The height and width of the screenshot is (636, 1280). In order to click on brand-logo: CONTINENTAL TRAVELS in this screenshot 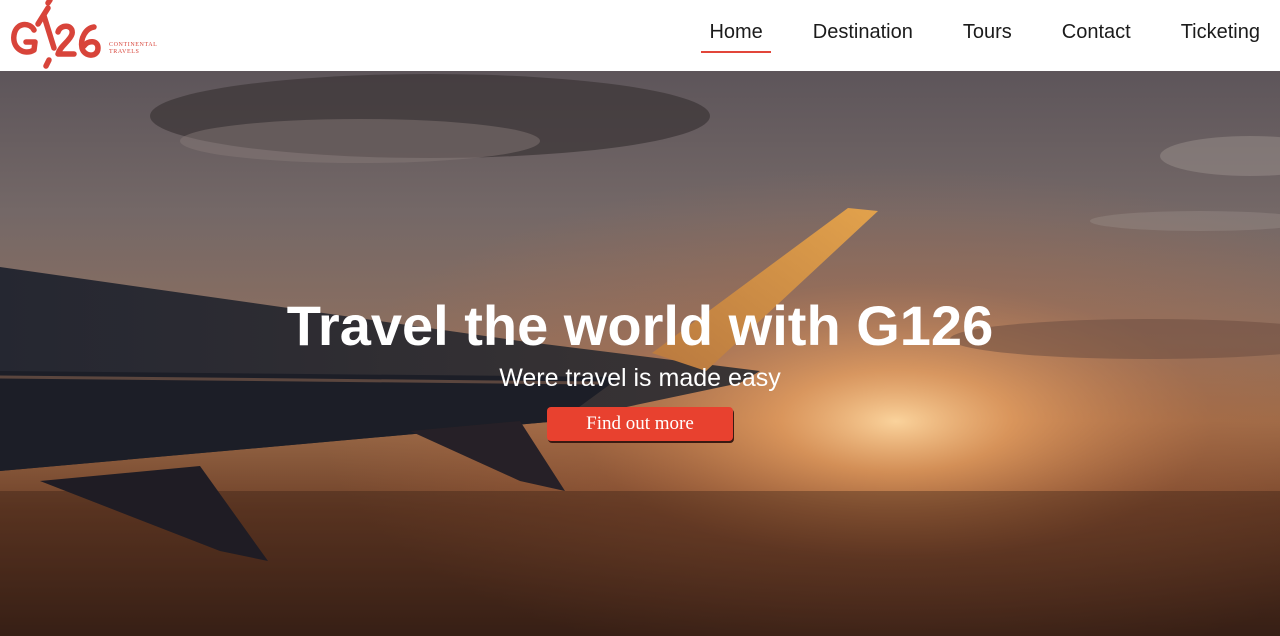, I will do `click(93, 35)`.